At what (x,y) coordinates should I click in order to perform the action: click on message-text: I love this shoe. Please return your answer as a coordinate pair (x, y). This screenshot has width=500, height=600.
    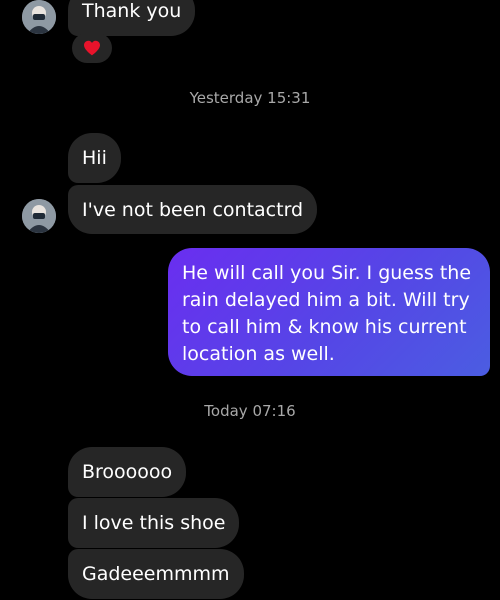
    Looking at the image, I should click on (154, 523).